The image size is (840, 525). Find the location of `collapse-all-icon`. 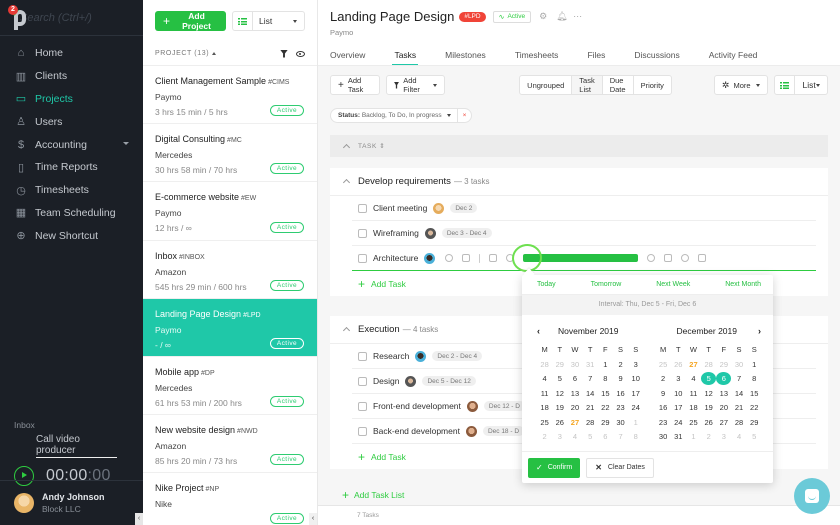

collapse-all-icon is located at coordinates (346, 147).